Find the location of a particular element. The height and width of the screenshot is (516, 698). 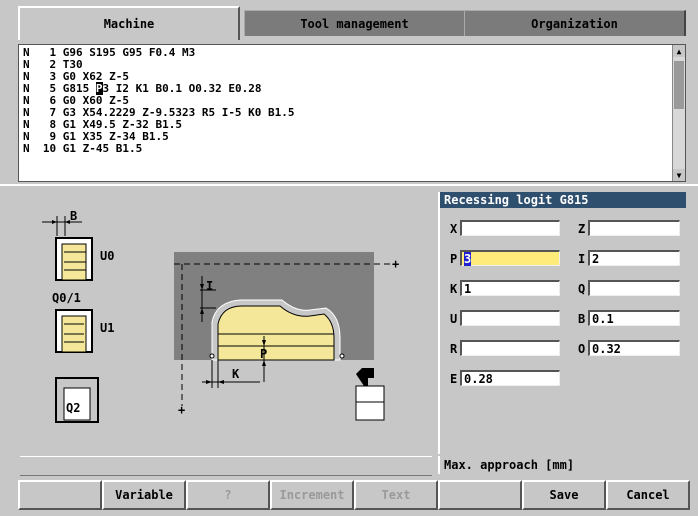

field-label-k: K is located at coordinates (454, 289).